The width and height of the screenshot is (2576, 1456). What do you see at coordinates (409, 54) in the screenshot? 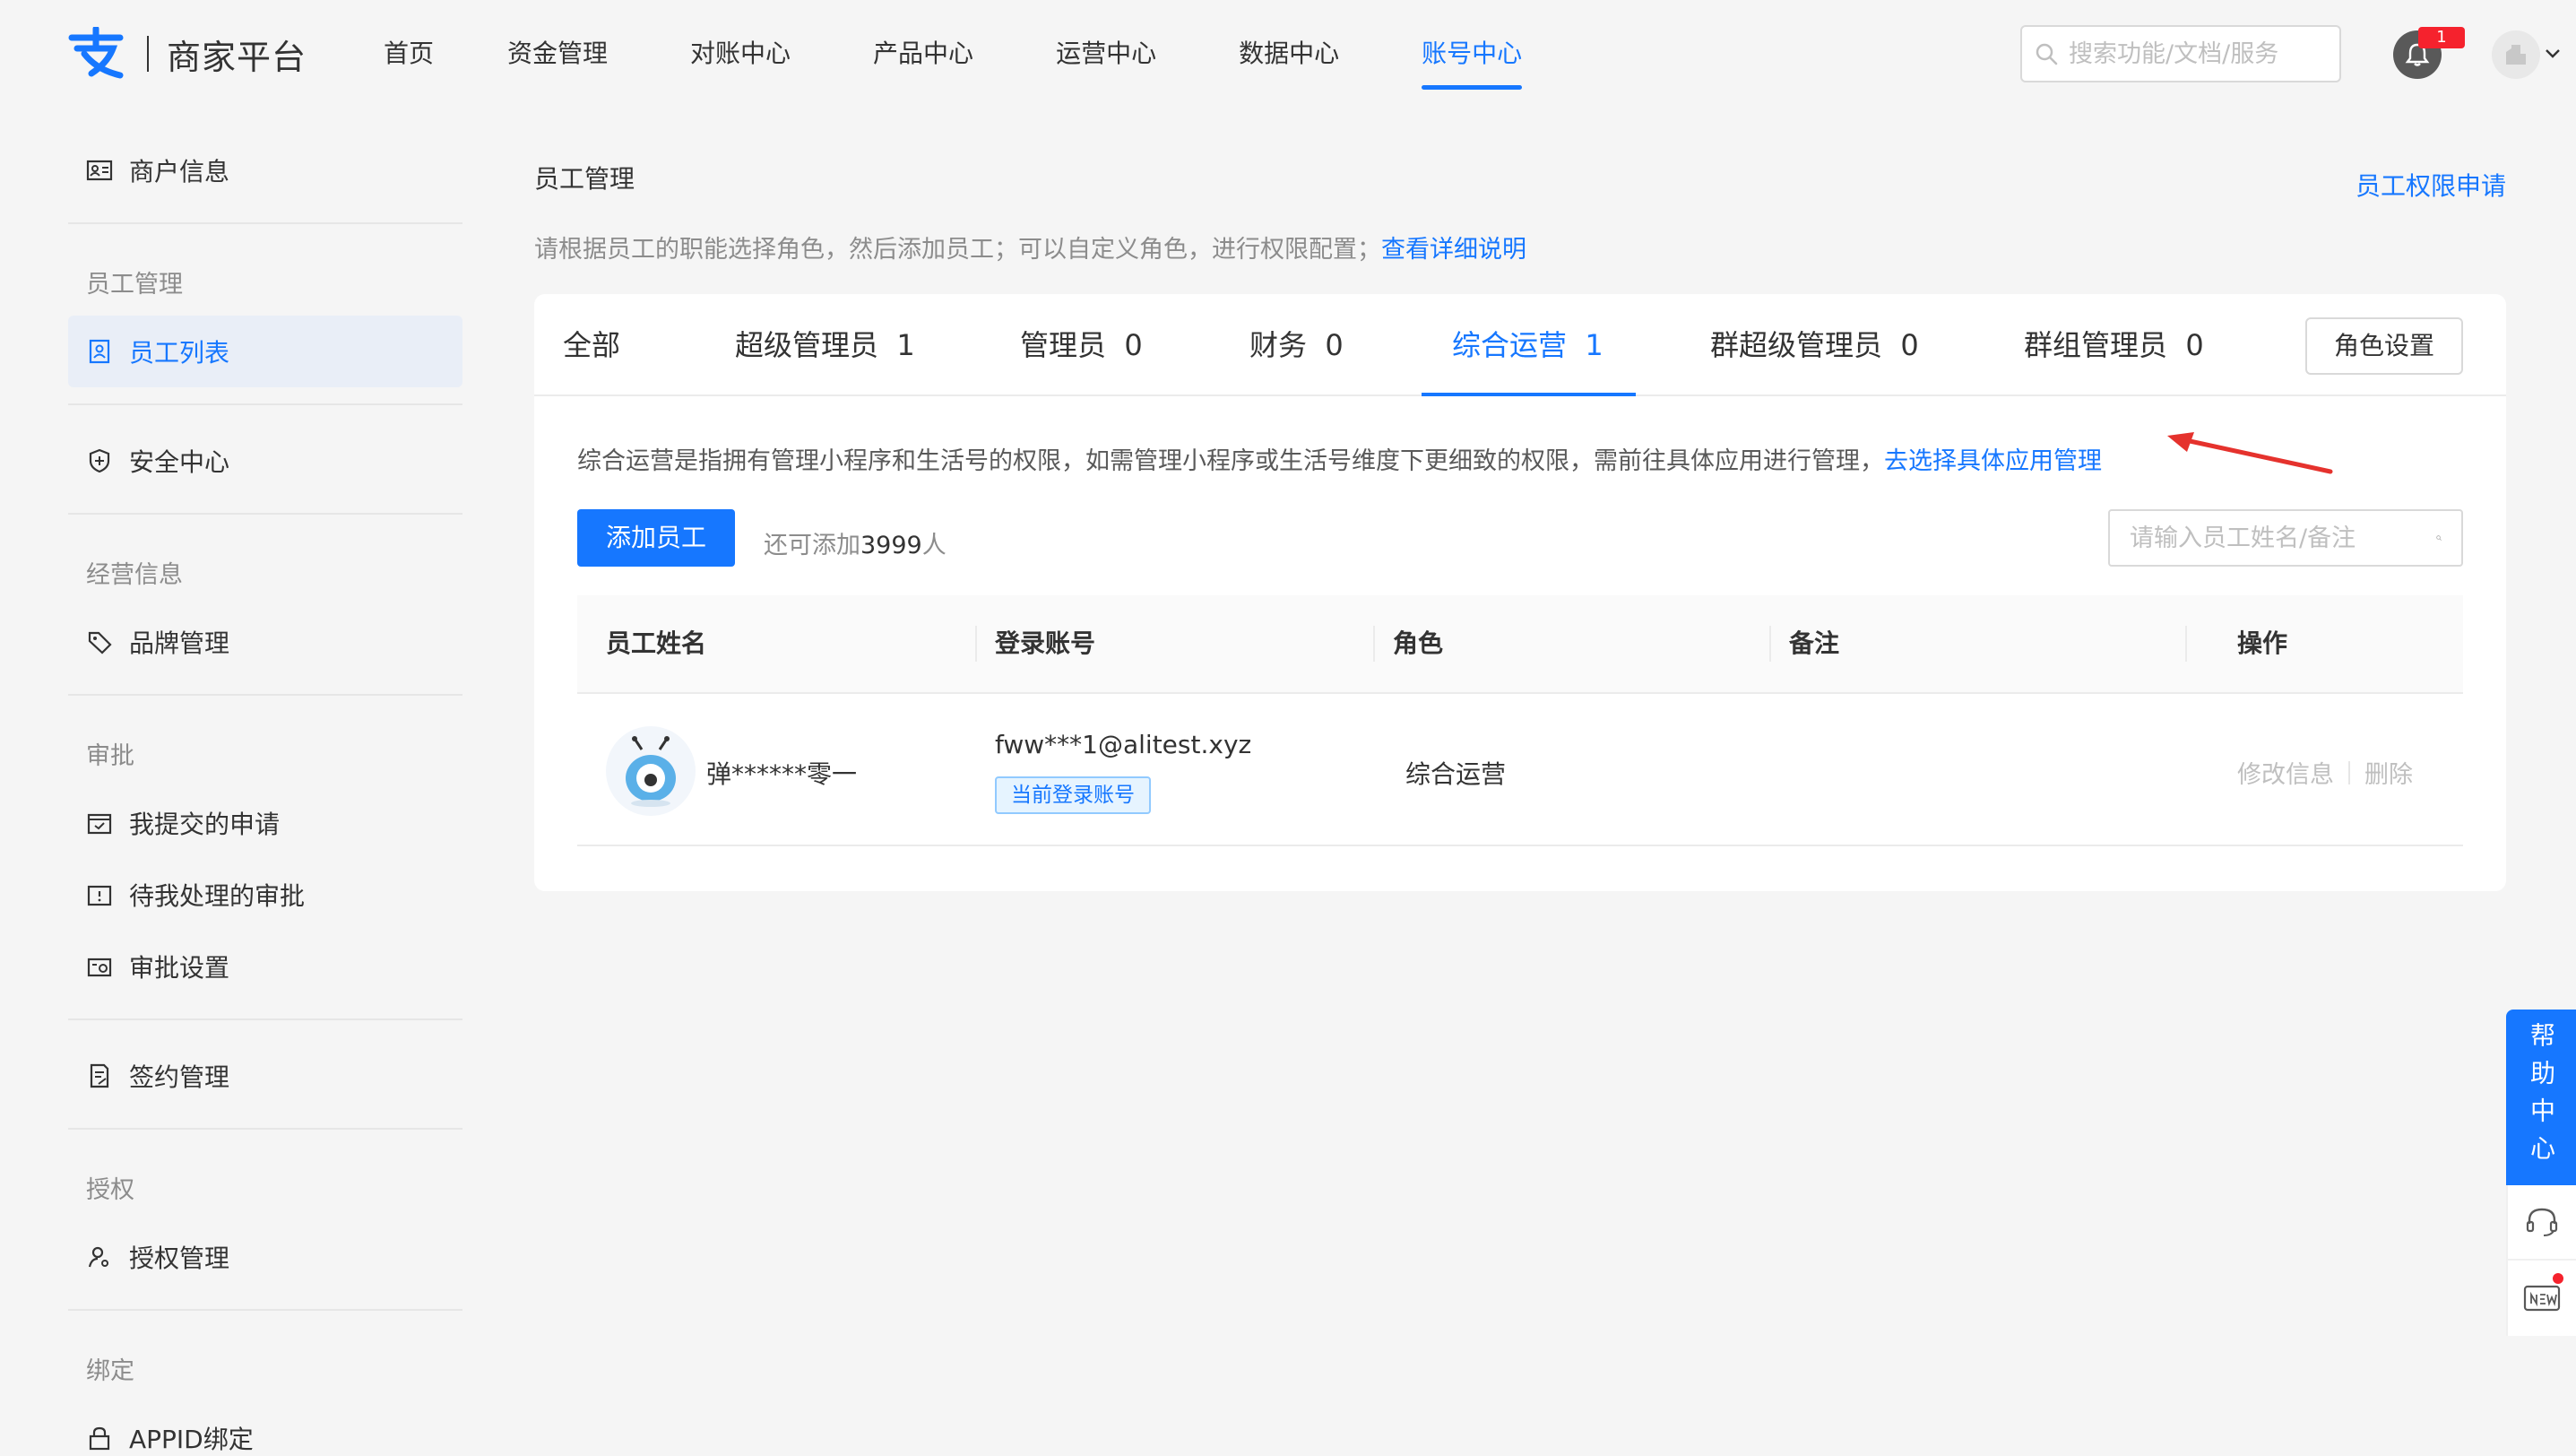
I see `nav-item-home: 首页` at bounding box center [409, 54].